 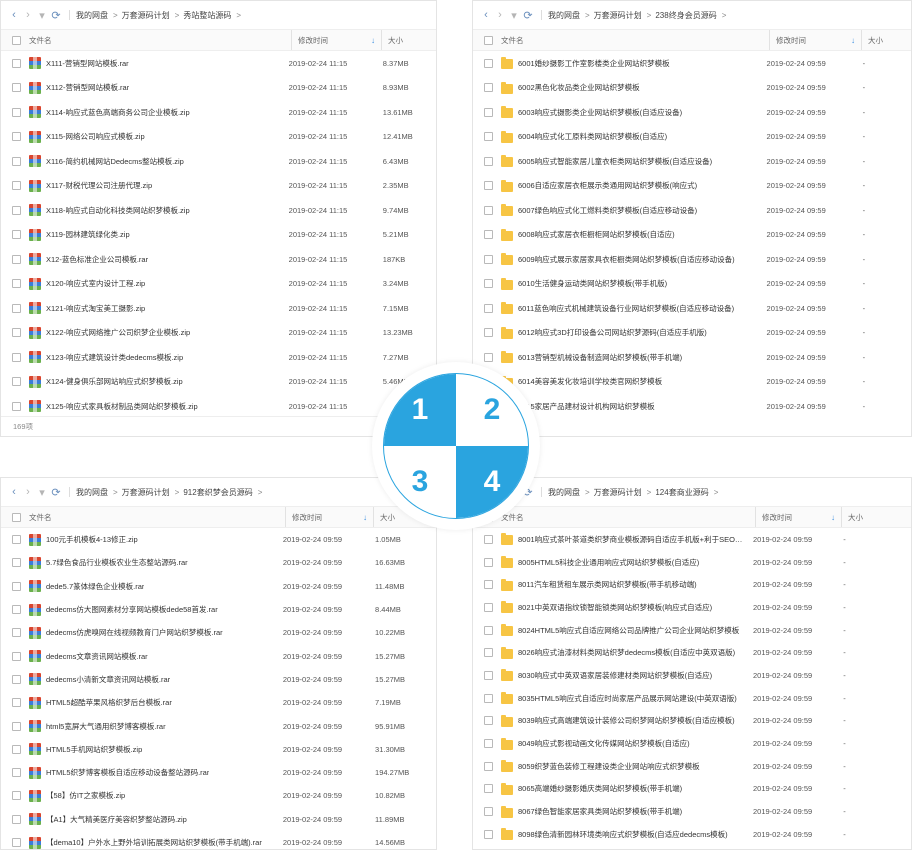 I want to click on file-row: HTML5手机网站织梦模板.zip 2019-02-24 09:59 31.30MB, so click(x=218, y=749).